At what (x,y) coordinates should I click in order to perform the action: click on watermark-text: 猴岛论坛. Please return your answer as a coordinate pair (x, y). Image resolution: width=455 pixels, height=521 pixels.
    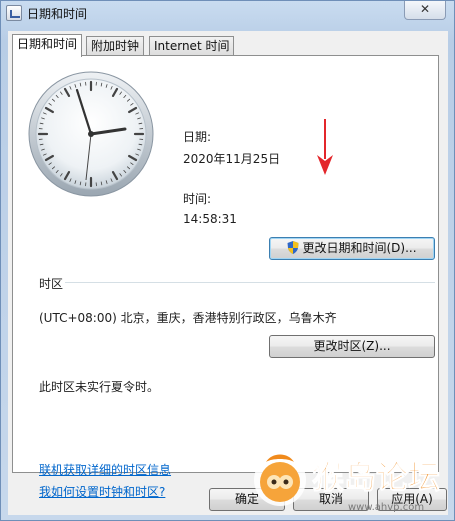
    Looking at the image, I should click on (376, 477).